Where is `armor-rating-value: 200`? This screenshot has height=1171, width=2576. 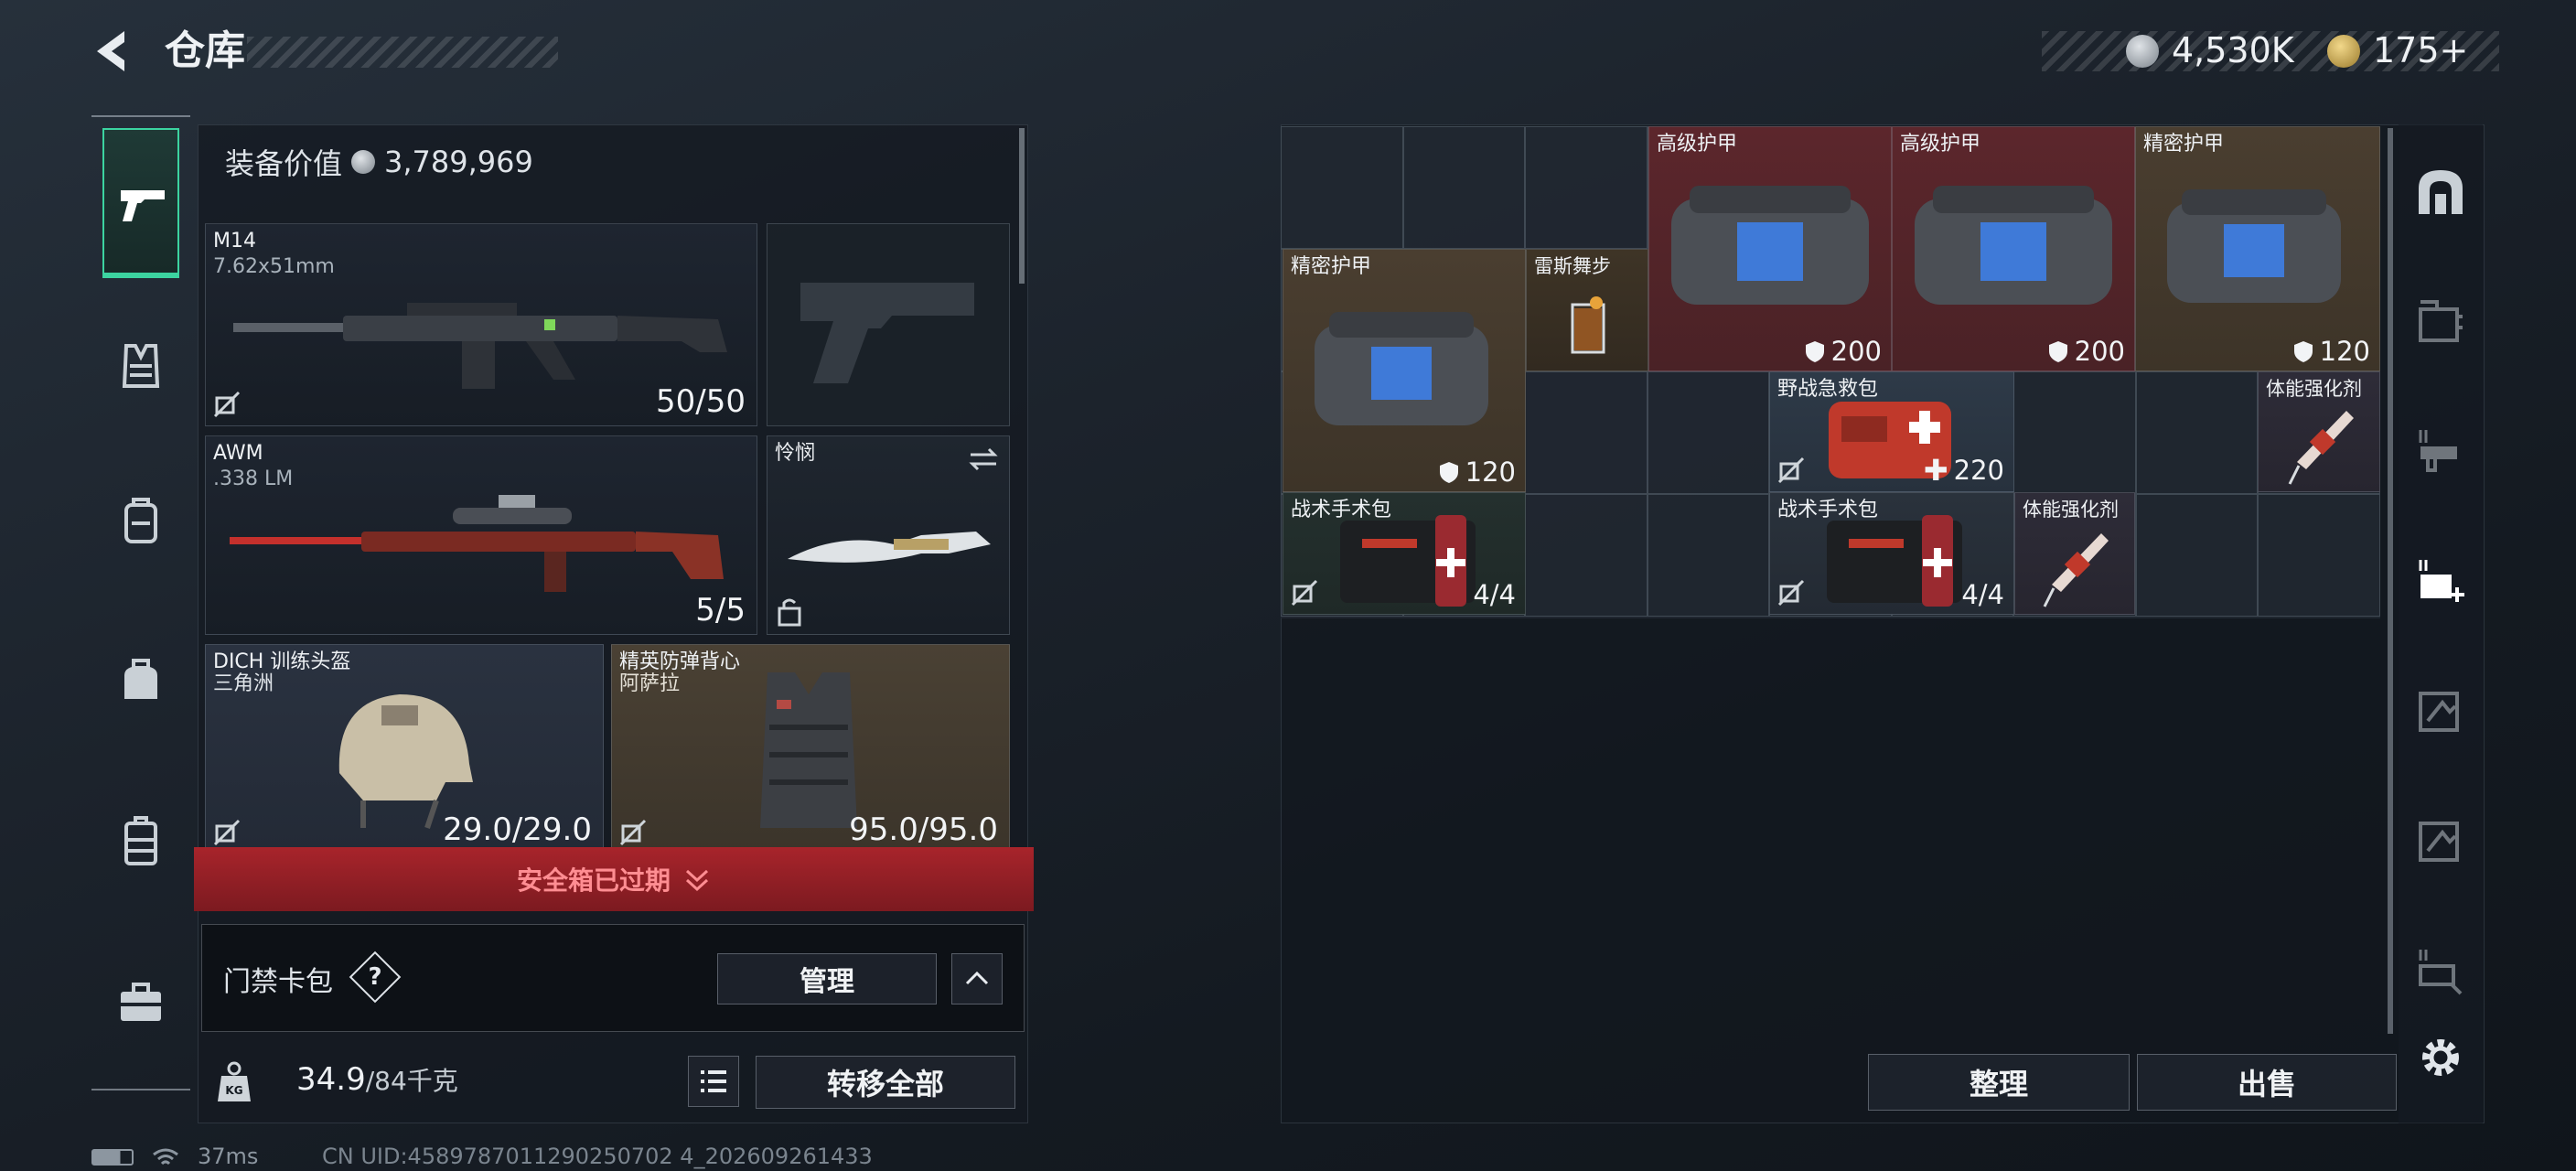 armor-rating-value: 200 is located at coordinates (2099, 351).